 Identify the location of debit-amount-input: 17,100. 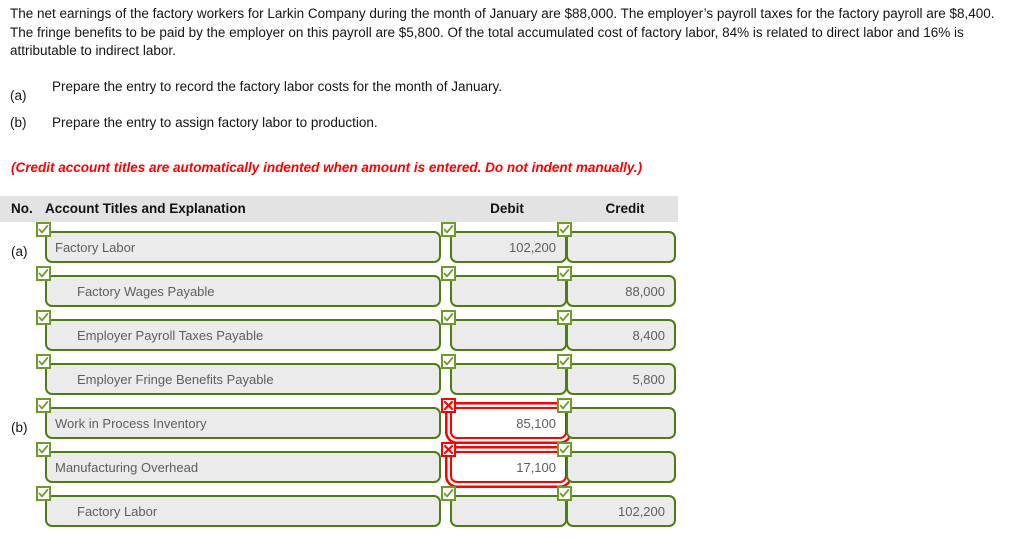
(508, 467).